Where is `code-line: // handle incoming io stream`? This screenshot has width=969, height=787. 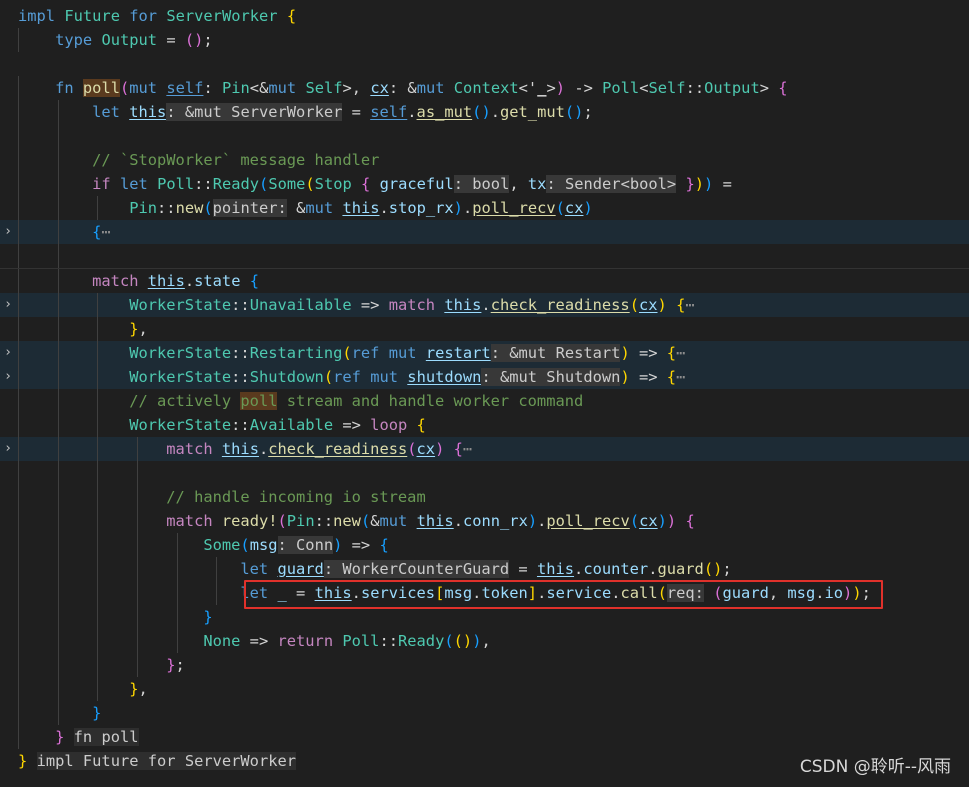
code-line: // handle incoming io stream is located at coordinates (484, 497).